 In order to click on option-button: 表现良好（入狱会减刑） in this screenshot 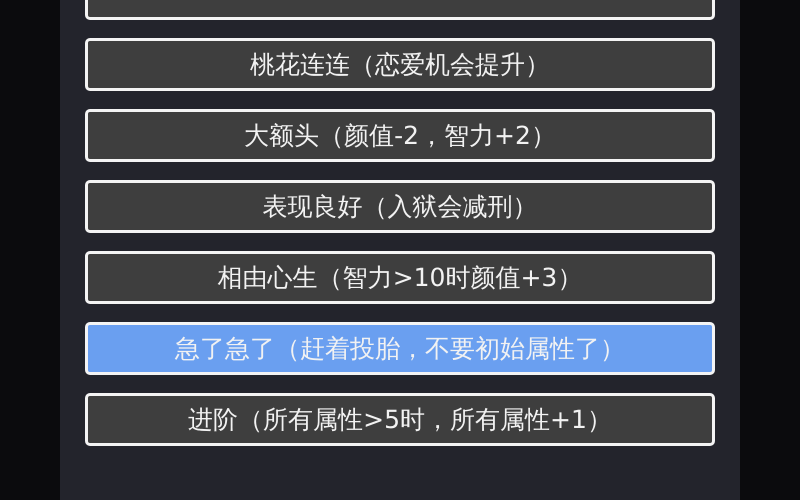, I will do `click(400, 206)`.